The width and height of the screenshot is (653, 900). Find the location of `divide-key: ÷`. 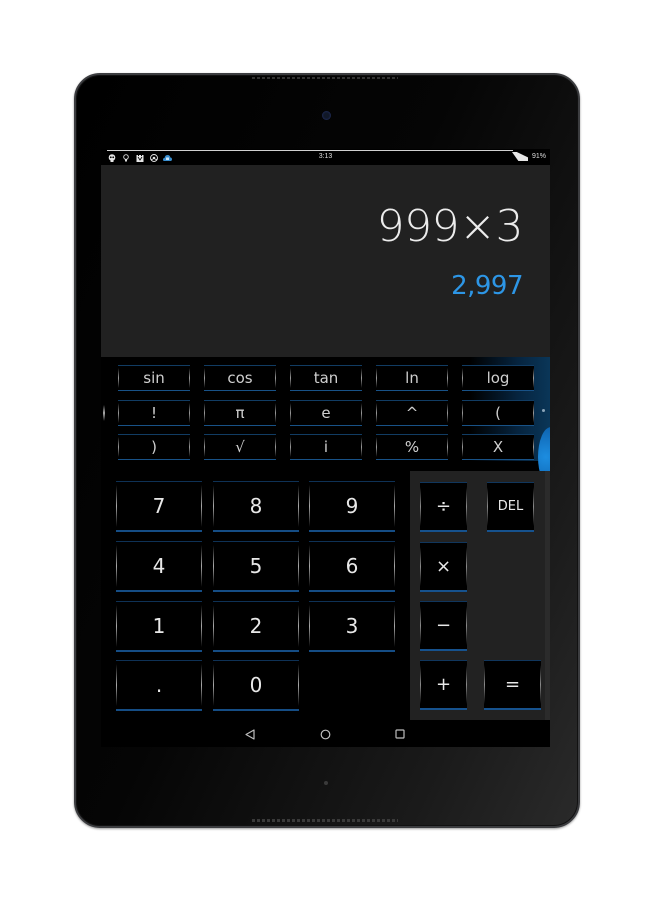

divide-key: ÷ is located at coordinates (443, 507).